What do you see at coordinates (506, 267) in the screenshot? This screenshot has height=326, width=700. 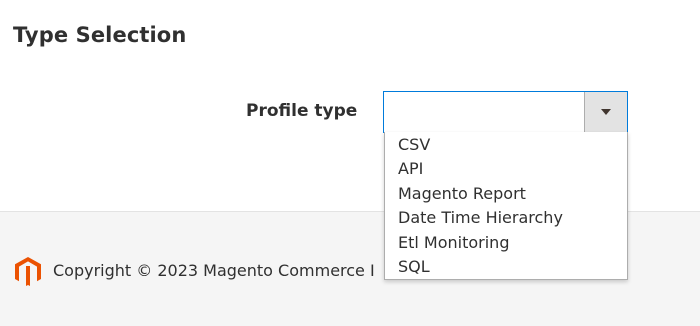 I see `option-sql: SQL` at bounding box center [506, 267].